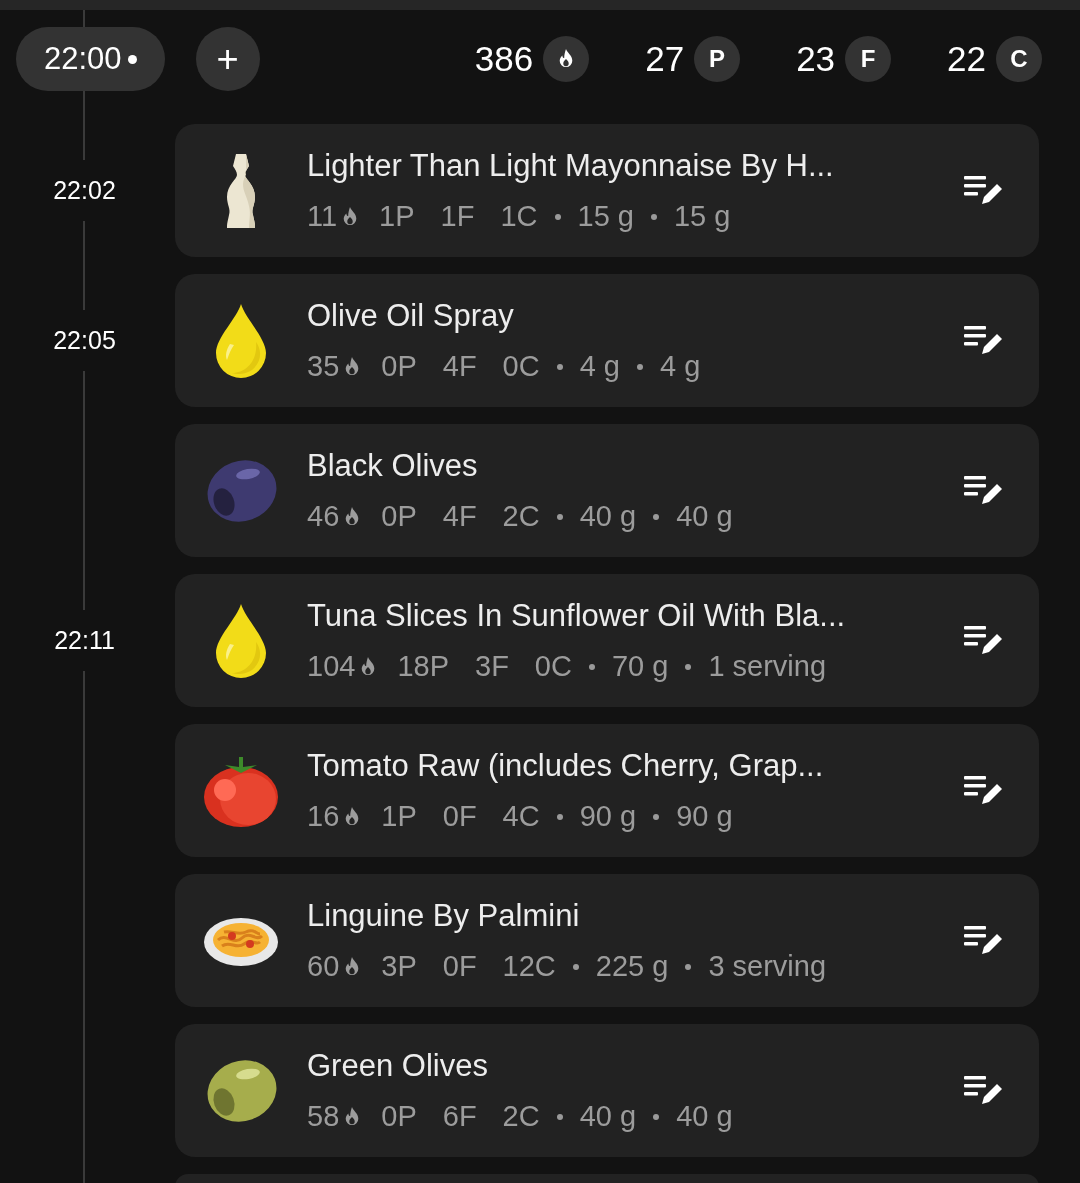  Describe the element at coordinates (323, 966) in the screenshot. I see `calorie-value: 60` at that location.